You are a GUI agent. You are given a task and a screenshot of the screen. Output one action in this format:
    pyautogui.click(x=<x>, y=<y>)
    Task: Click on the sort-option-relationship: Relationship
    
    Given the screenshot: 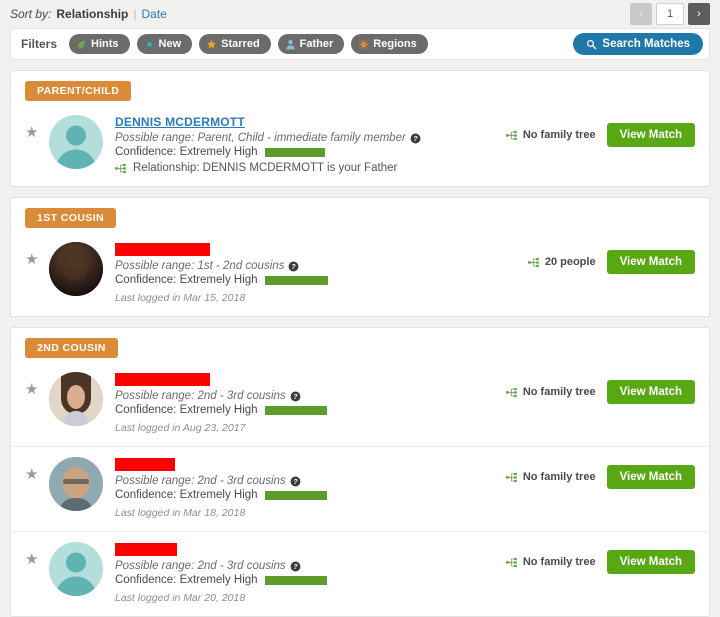 What is the action you would take?
    pyautogui.click(x=92, y=14)
    